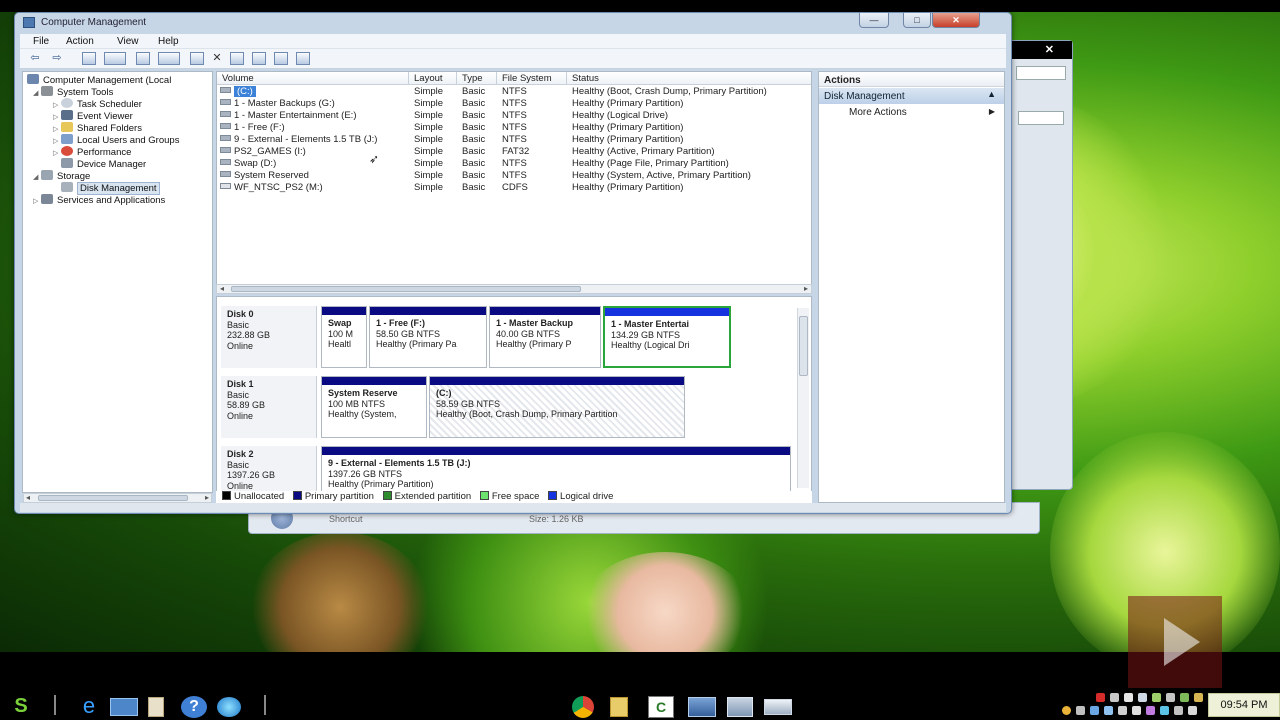  Describe the element at coordinates (924, 112) in the screenshot. I see `more-actions-item: More Actions ▶` at that location.